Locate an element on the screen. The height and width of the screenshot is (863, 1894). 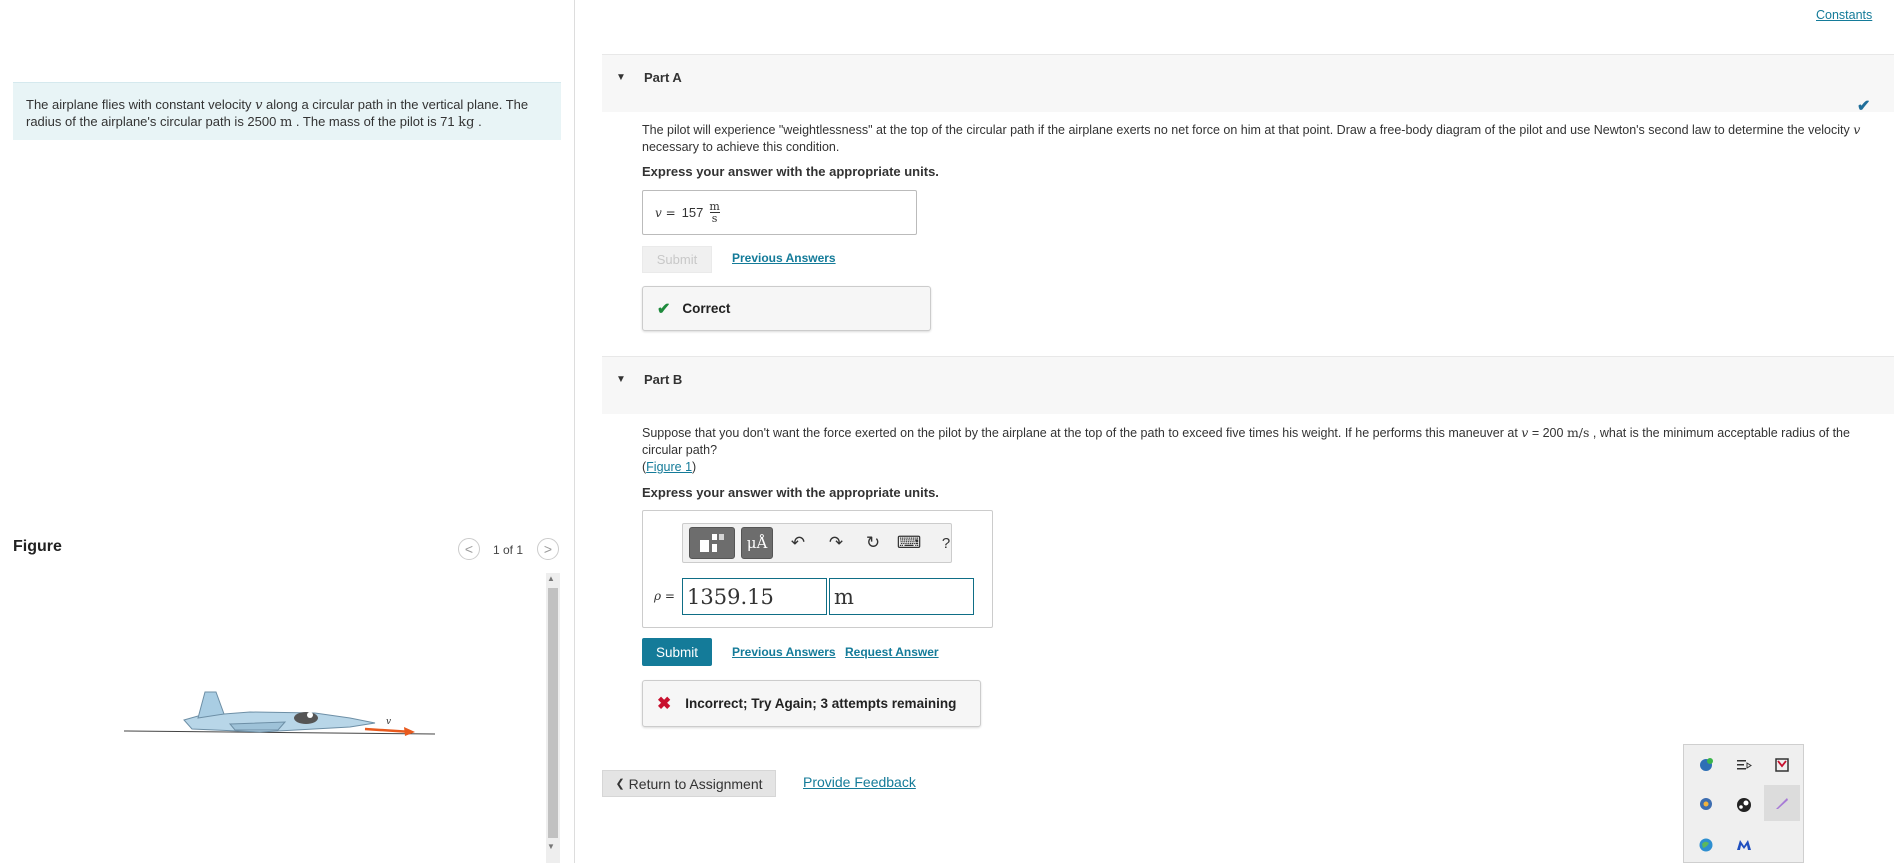
velocity-arrowhead is located at coordinates (409, 731).